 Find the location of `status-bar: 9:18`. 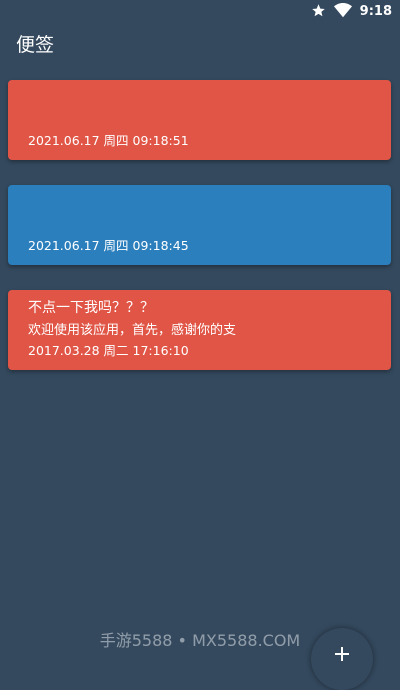

status-bar: 9:18 is located at coordinates (200, 12).